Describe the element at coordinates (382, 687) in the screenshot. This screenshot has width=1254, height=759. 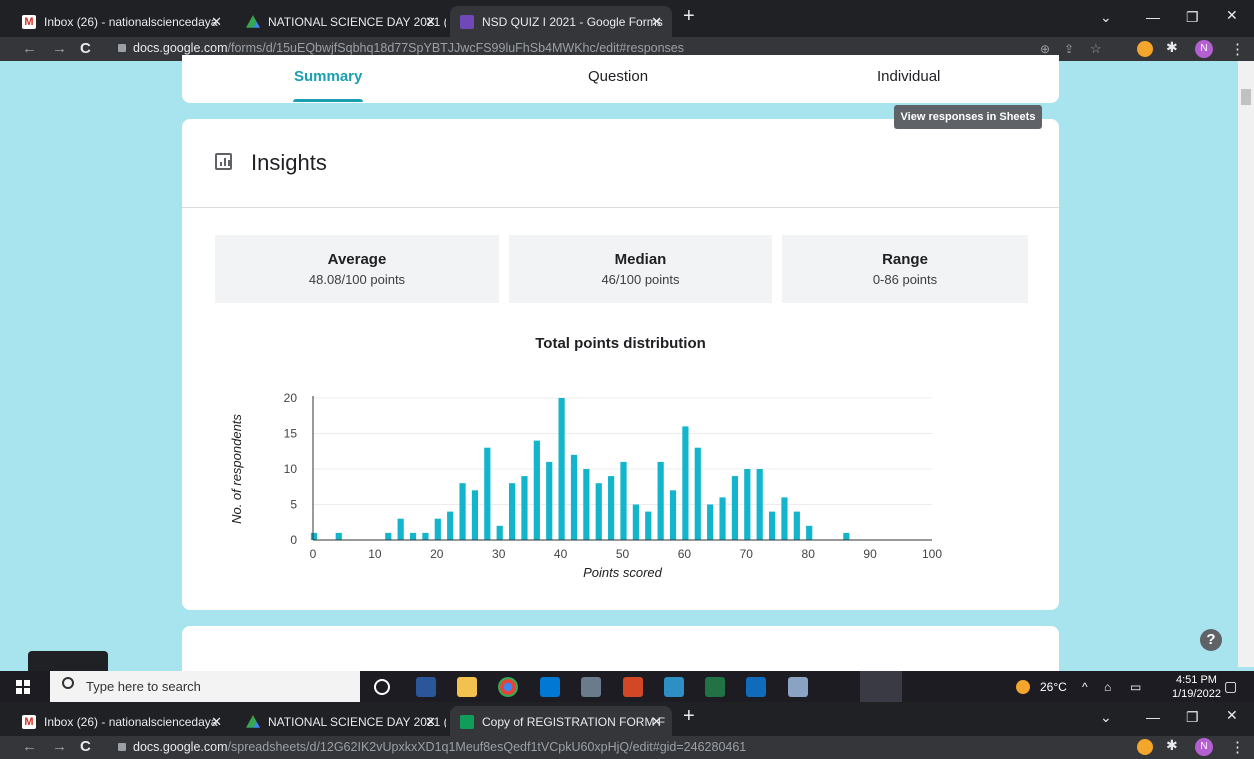
I see `cortana-icon` at that location.